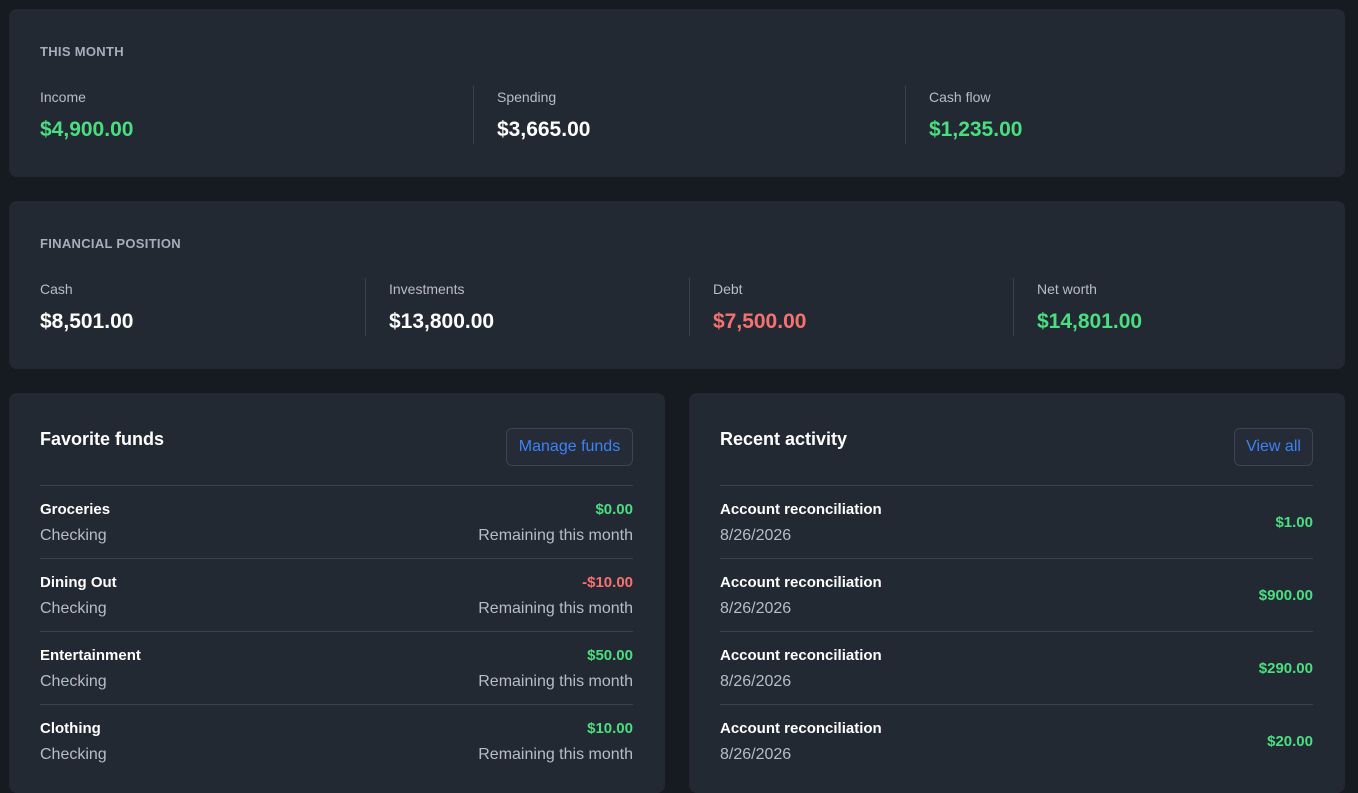 The width and height of the screenshot is (1358, 793). What do you see at coordinates (569, 447) in the screenshot?
I see `manage-funds-button: Manage funds` at bounding box center [569, 447].